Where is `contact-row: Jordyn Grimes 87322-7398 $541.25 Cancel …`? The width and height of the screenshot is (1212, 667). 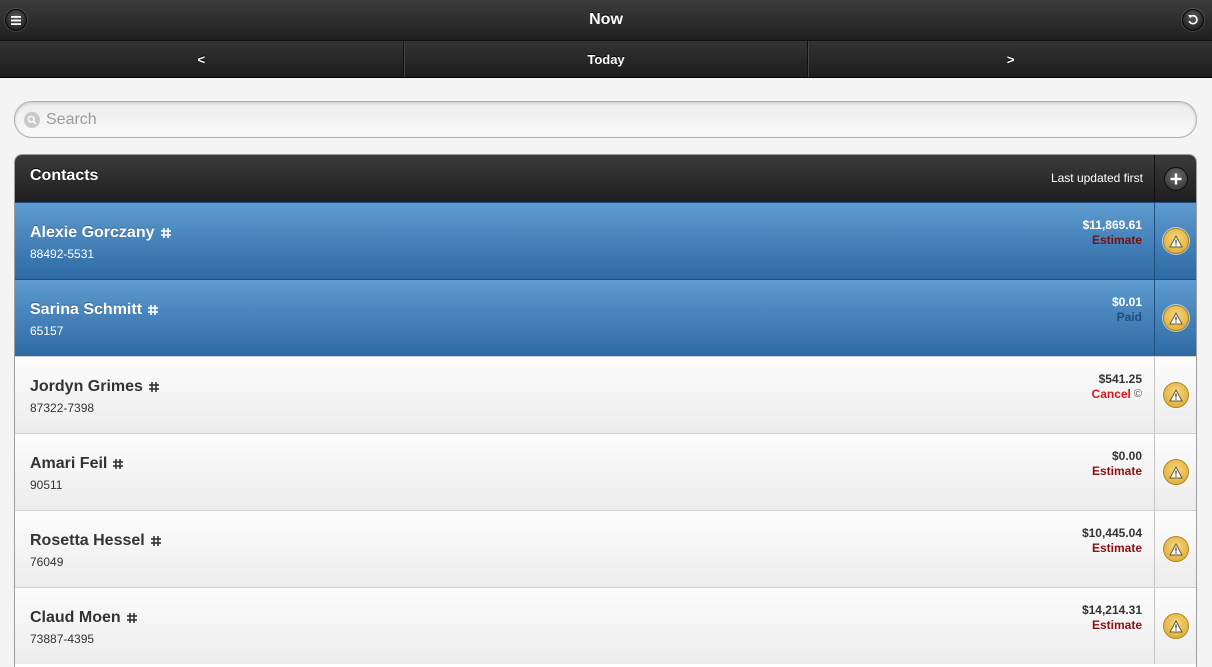 contact-row: Jordyn Grimes 87322-7398 $541.25 Cancel … is located at coordinates (605, 394).